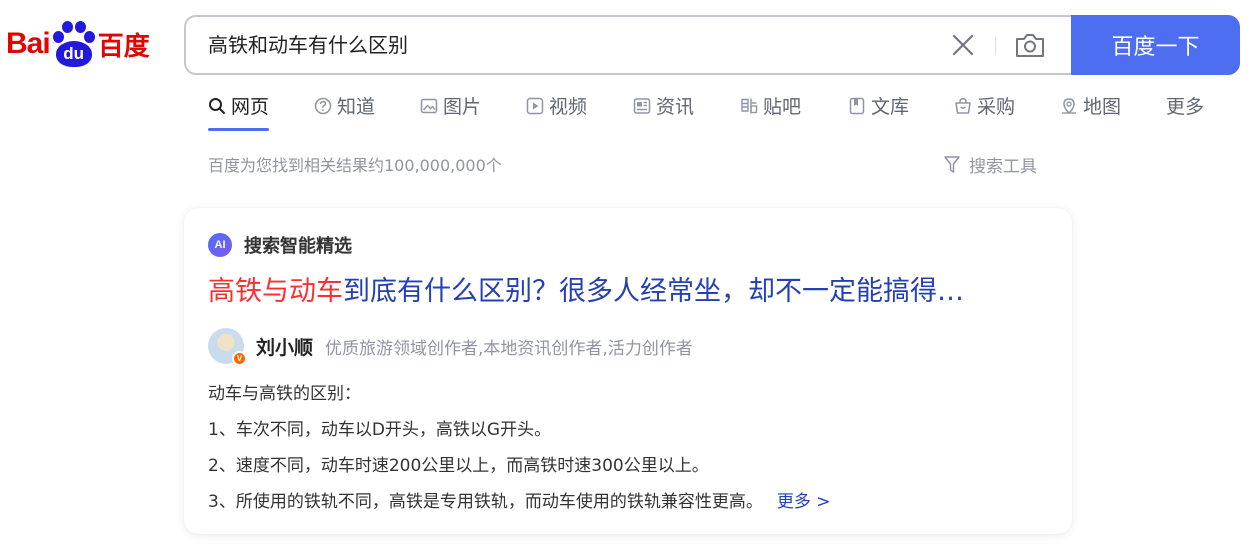  I want to click on tab-label: 图片, so click(462, 107).